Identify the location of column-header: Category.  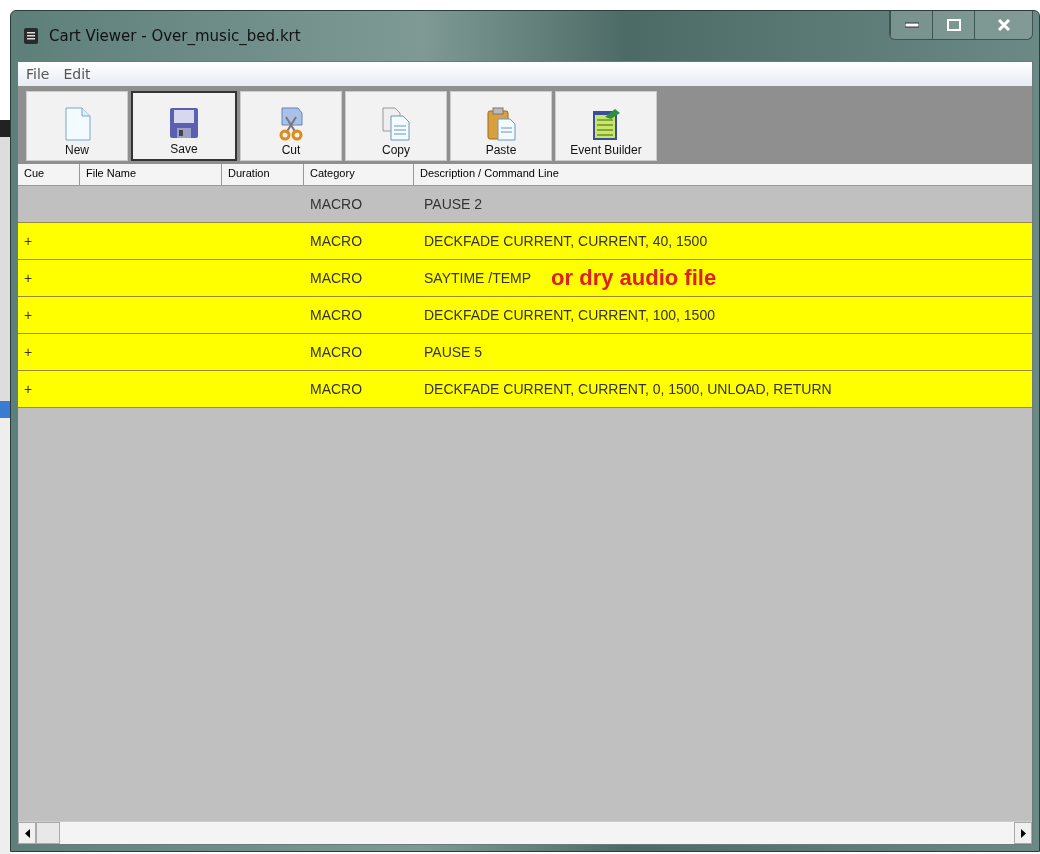
(359, 174).